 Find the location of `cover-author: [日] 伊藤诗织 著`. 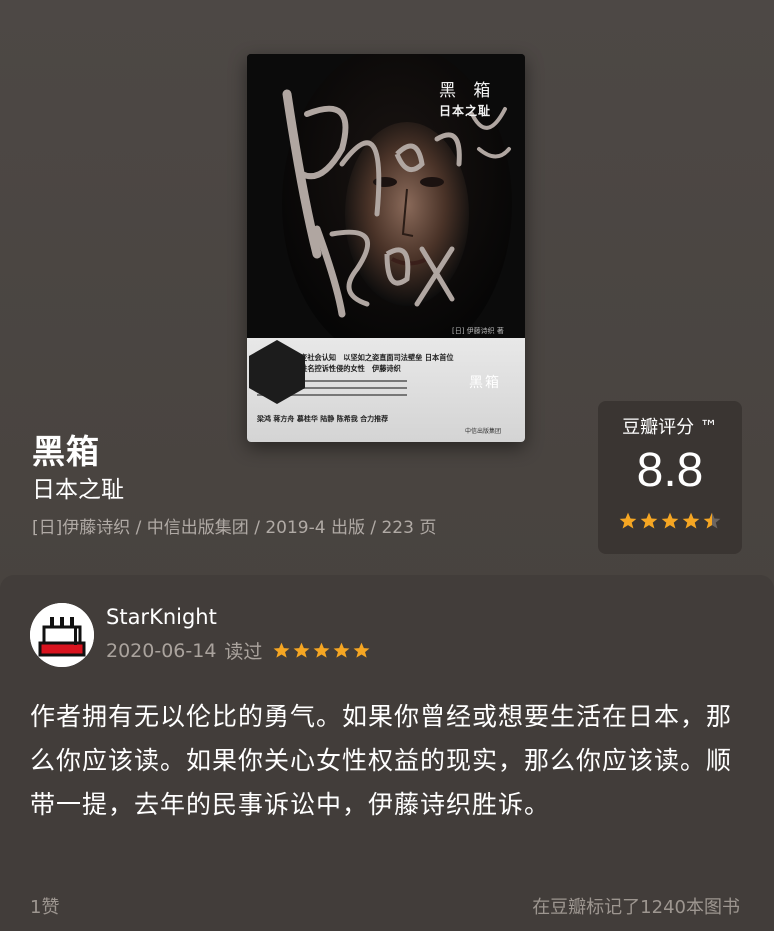

cover-author: [日] 伊藤诗织 著 is located at coordinates (478, 331).